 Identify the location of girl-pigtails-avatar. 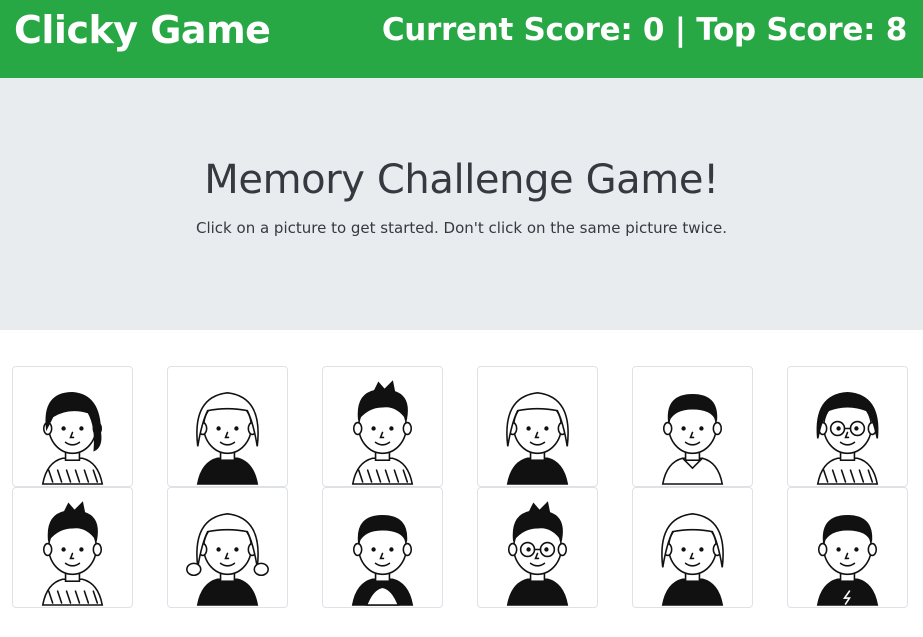
(227, 559).